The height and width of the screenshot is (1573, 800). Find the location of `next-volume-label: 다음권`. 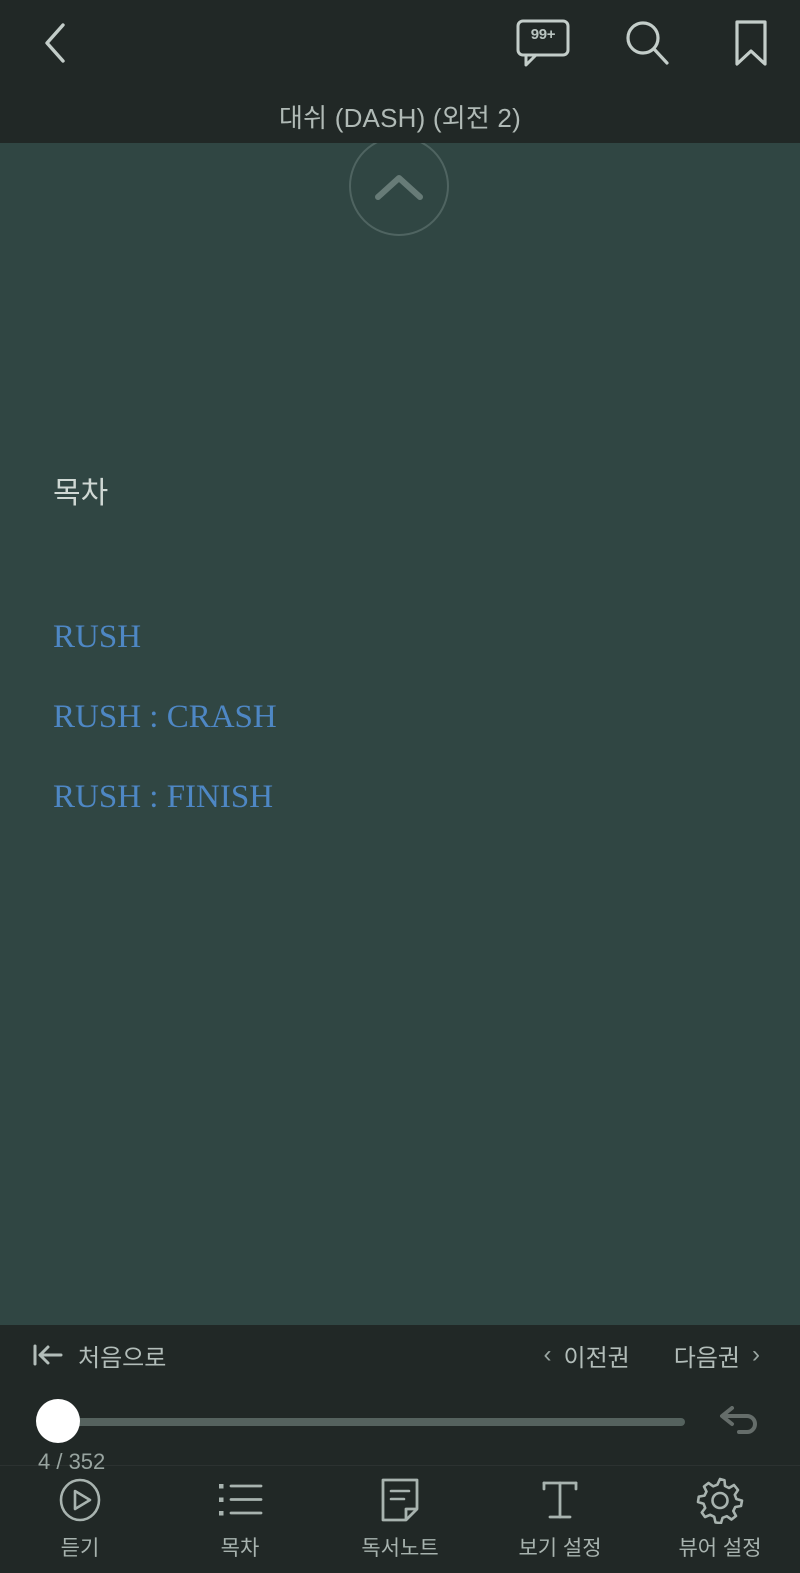

next-volume-label: 다음권 is located at coordinates (706, 1358).